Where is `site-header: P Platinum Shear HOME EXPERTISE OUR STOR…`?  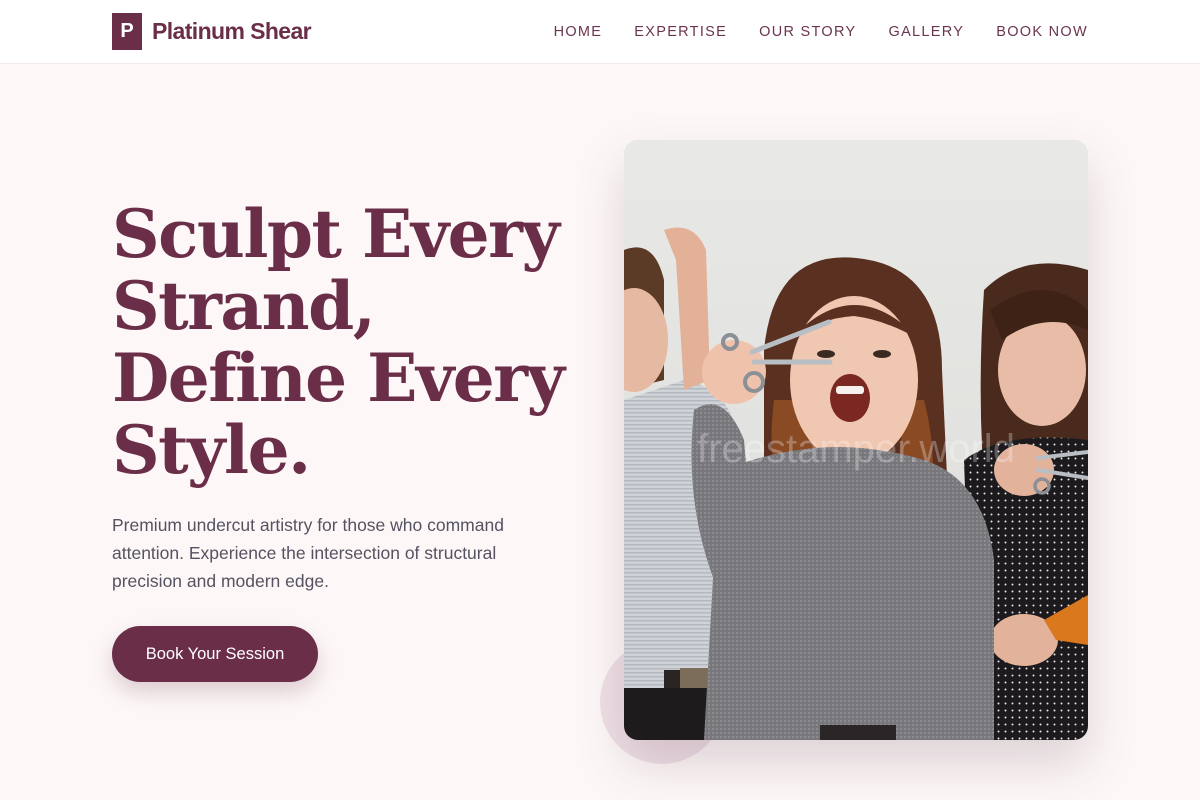
site-header: P Platinum Shear HOME EXPERTISE OUR STOR… is located at coordinates (600, 32).